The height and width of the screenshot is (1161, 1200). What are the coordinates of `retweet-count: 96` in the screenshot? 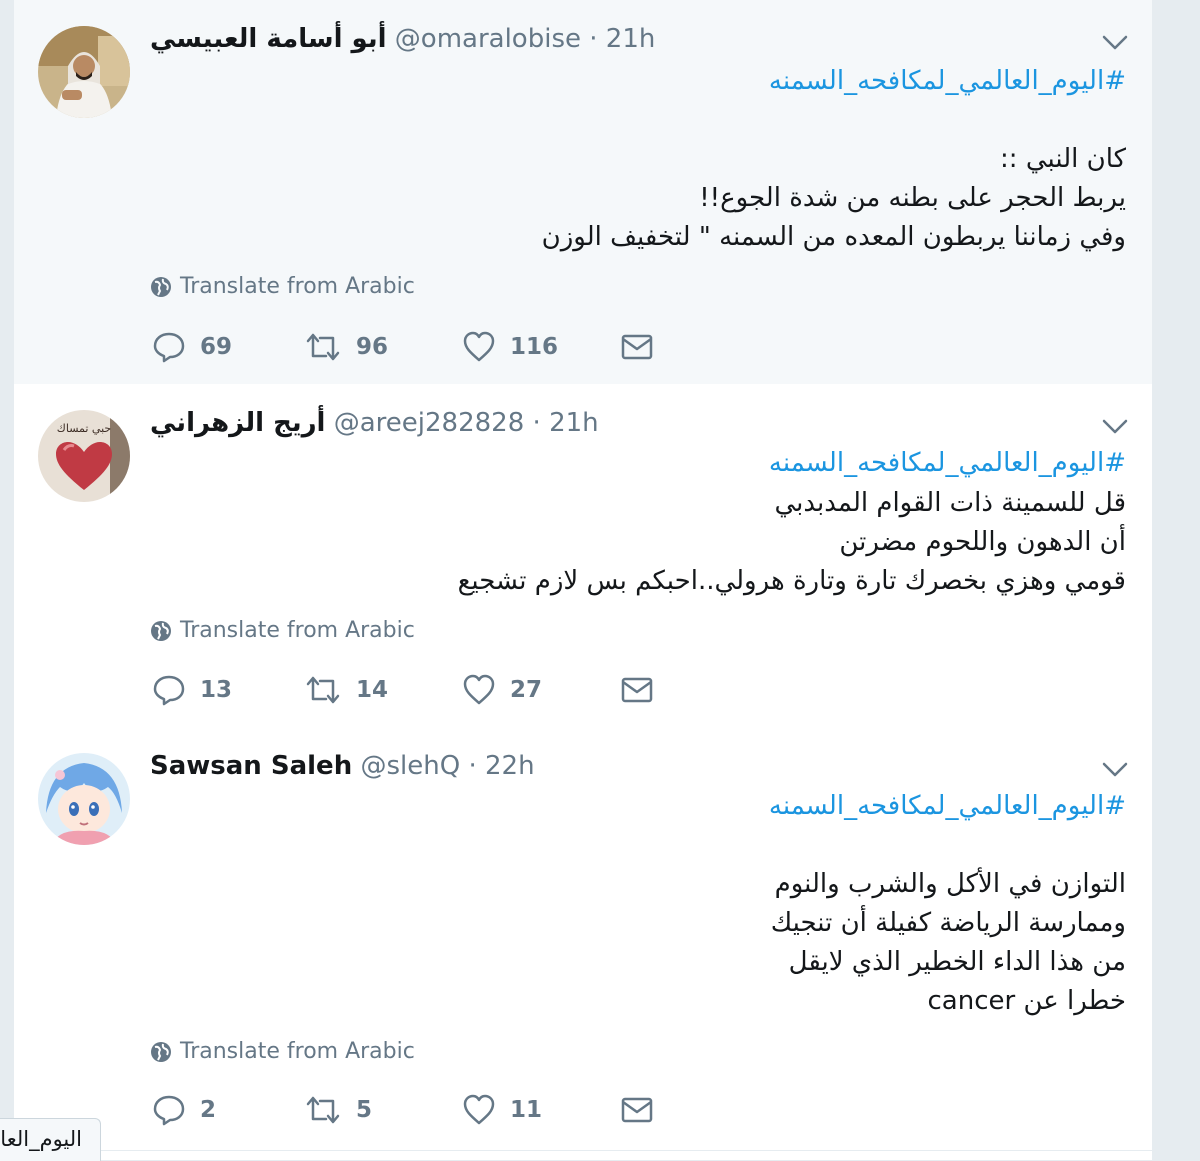 It's located at (372, 347).